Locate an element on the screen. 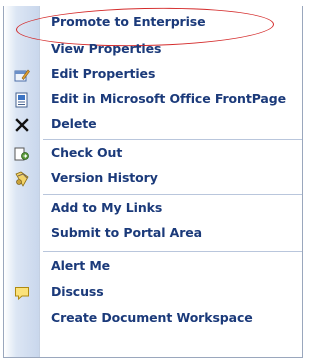 The height and width of the screenshot is (364, 320). menu-item-version-history: Version History is located at coordinates (153, 179).